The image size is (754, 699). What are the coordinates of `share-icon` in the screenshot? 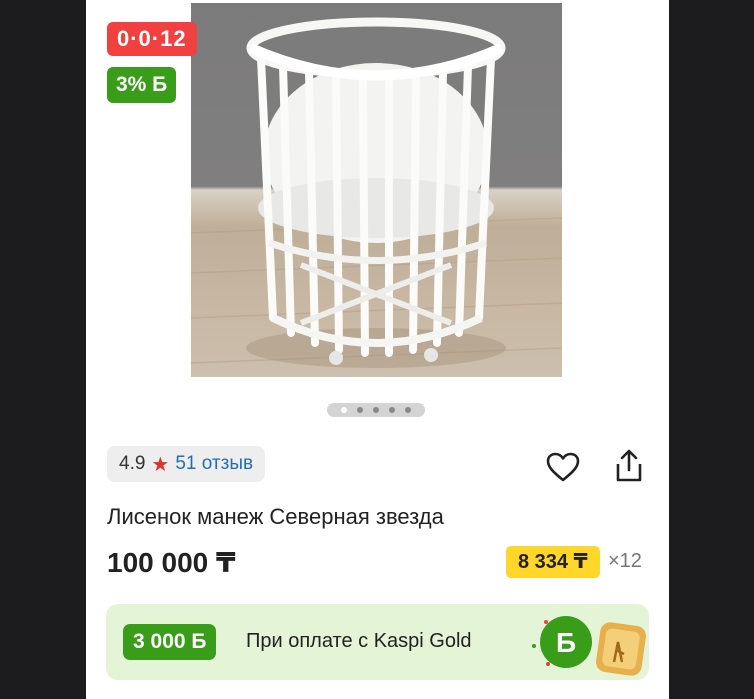 It's located at (629, 465).